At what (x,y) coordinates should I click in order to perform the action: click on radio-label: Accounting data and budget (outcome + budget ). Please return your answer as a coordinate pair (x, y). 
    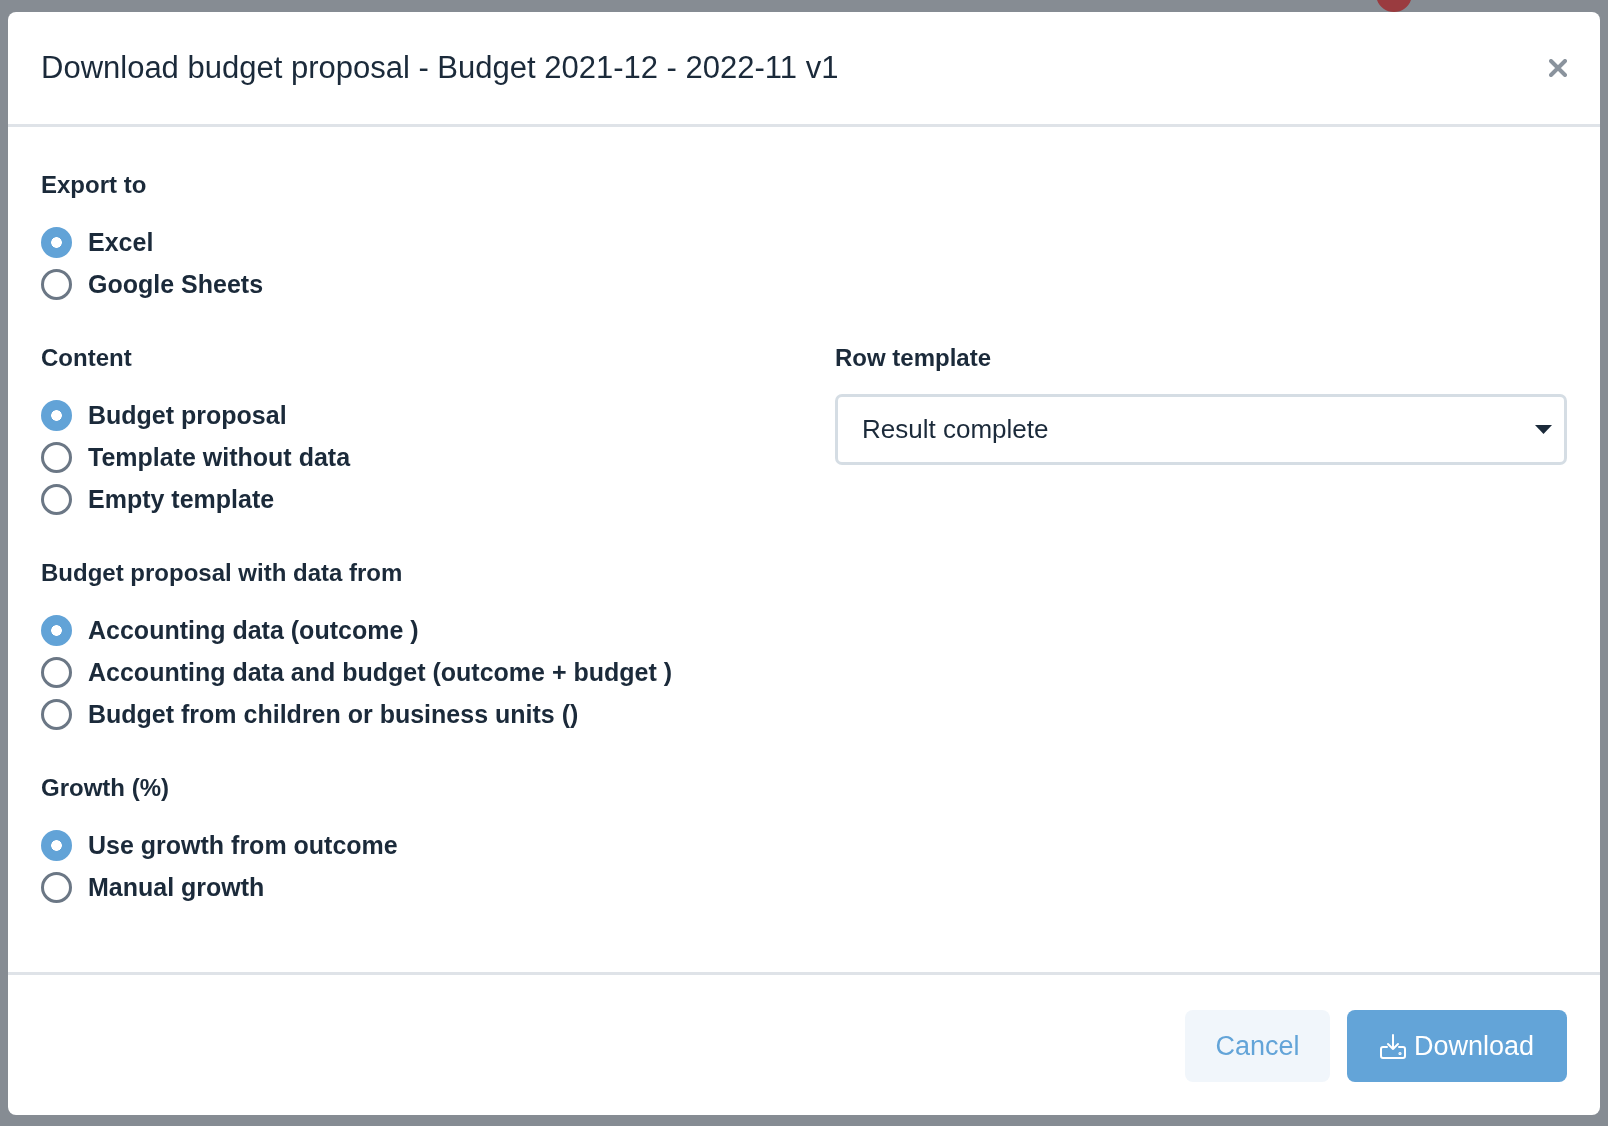
    Looking at the image, I should click on (380, 672).